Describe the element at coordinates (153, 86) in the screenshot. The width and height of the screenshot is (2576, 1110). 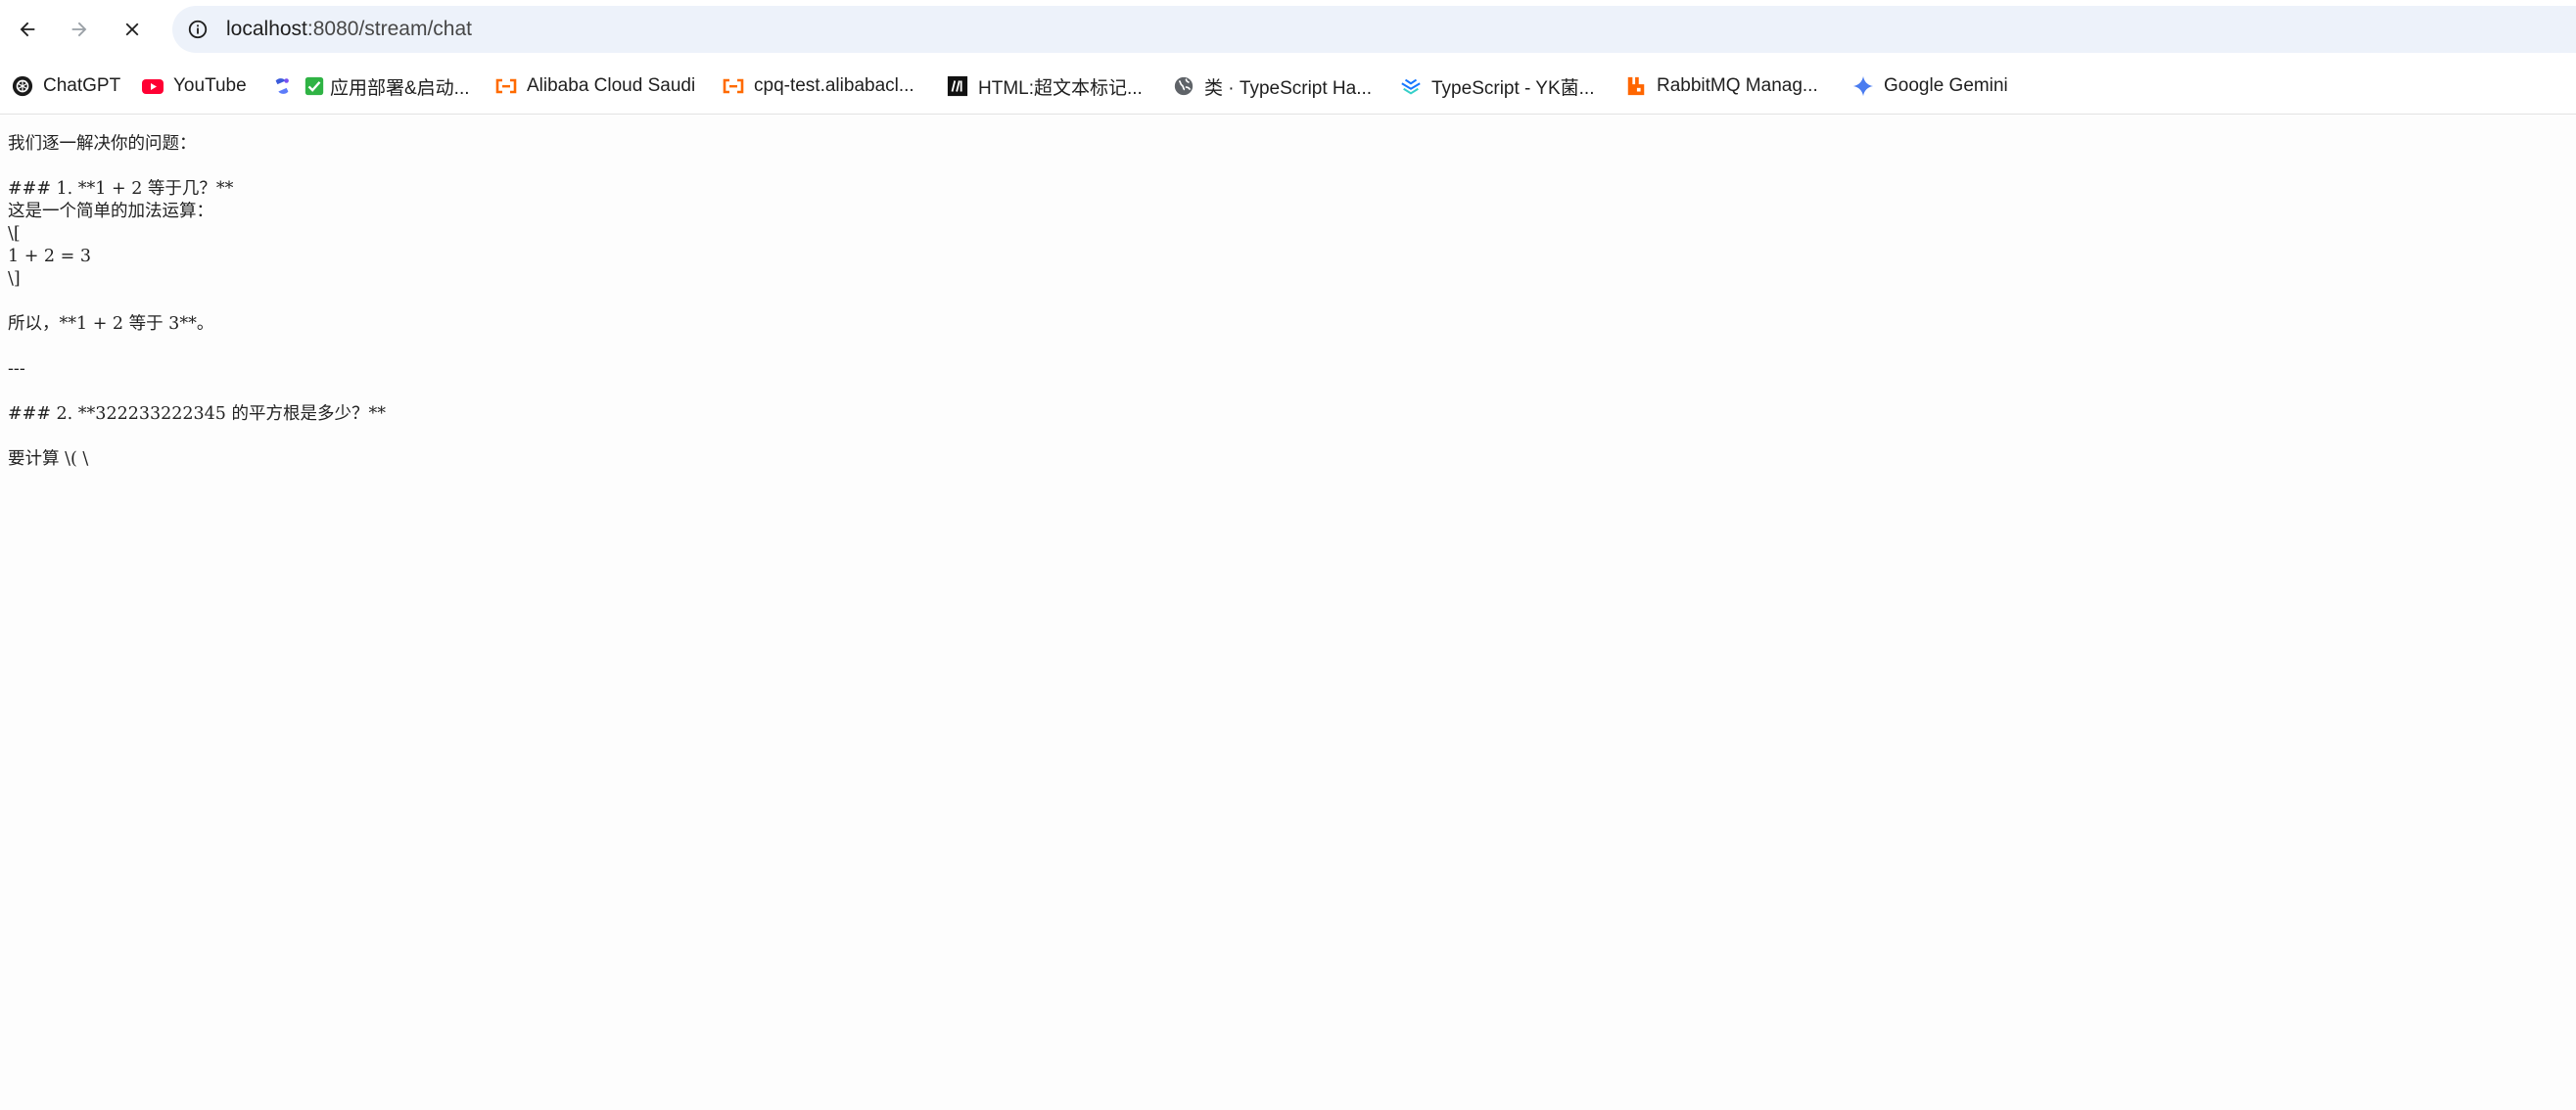
I see `youtube-icon` at that location.